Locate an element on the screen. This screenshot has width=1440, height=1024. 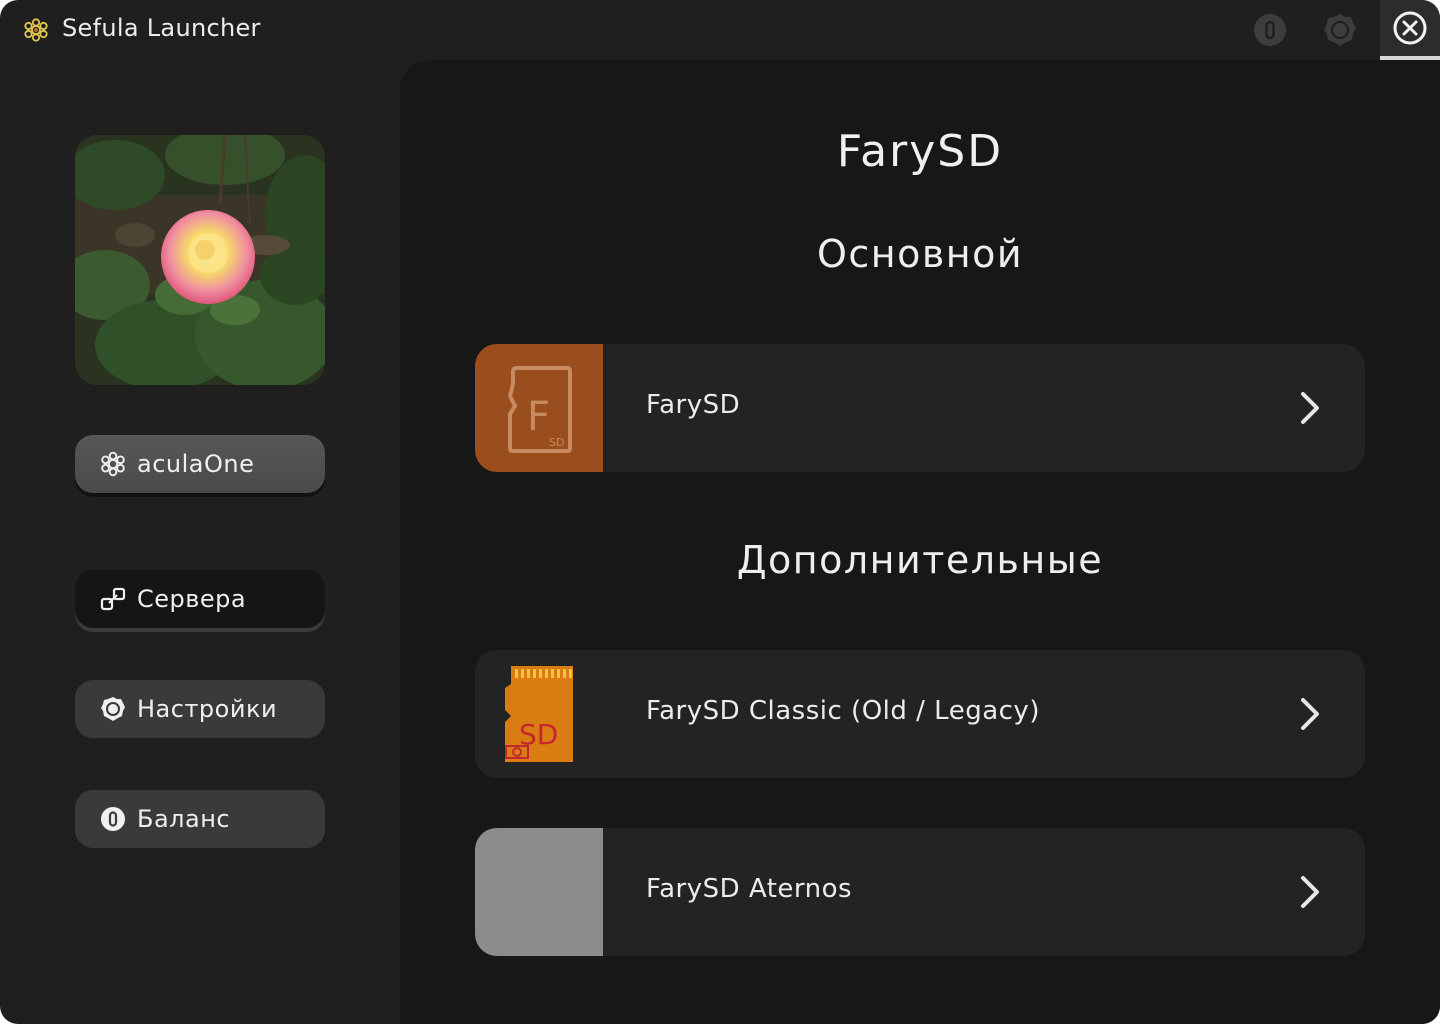
svg-text: SD is located at coordinates (556, 442).